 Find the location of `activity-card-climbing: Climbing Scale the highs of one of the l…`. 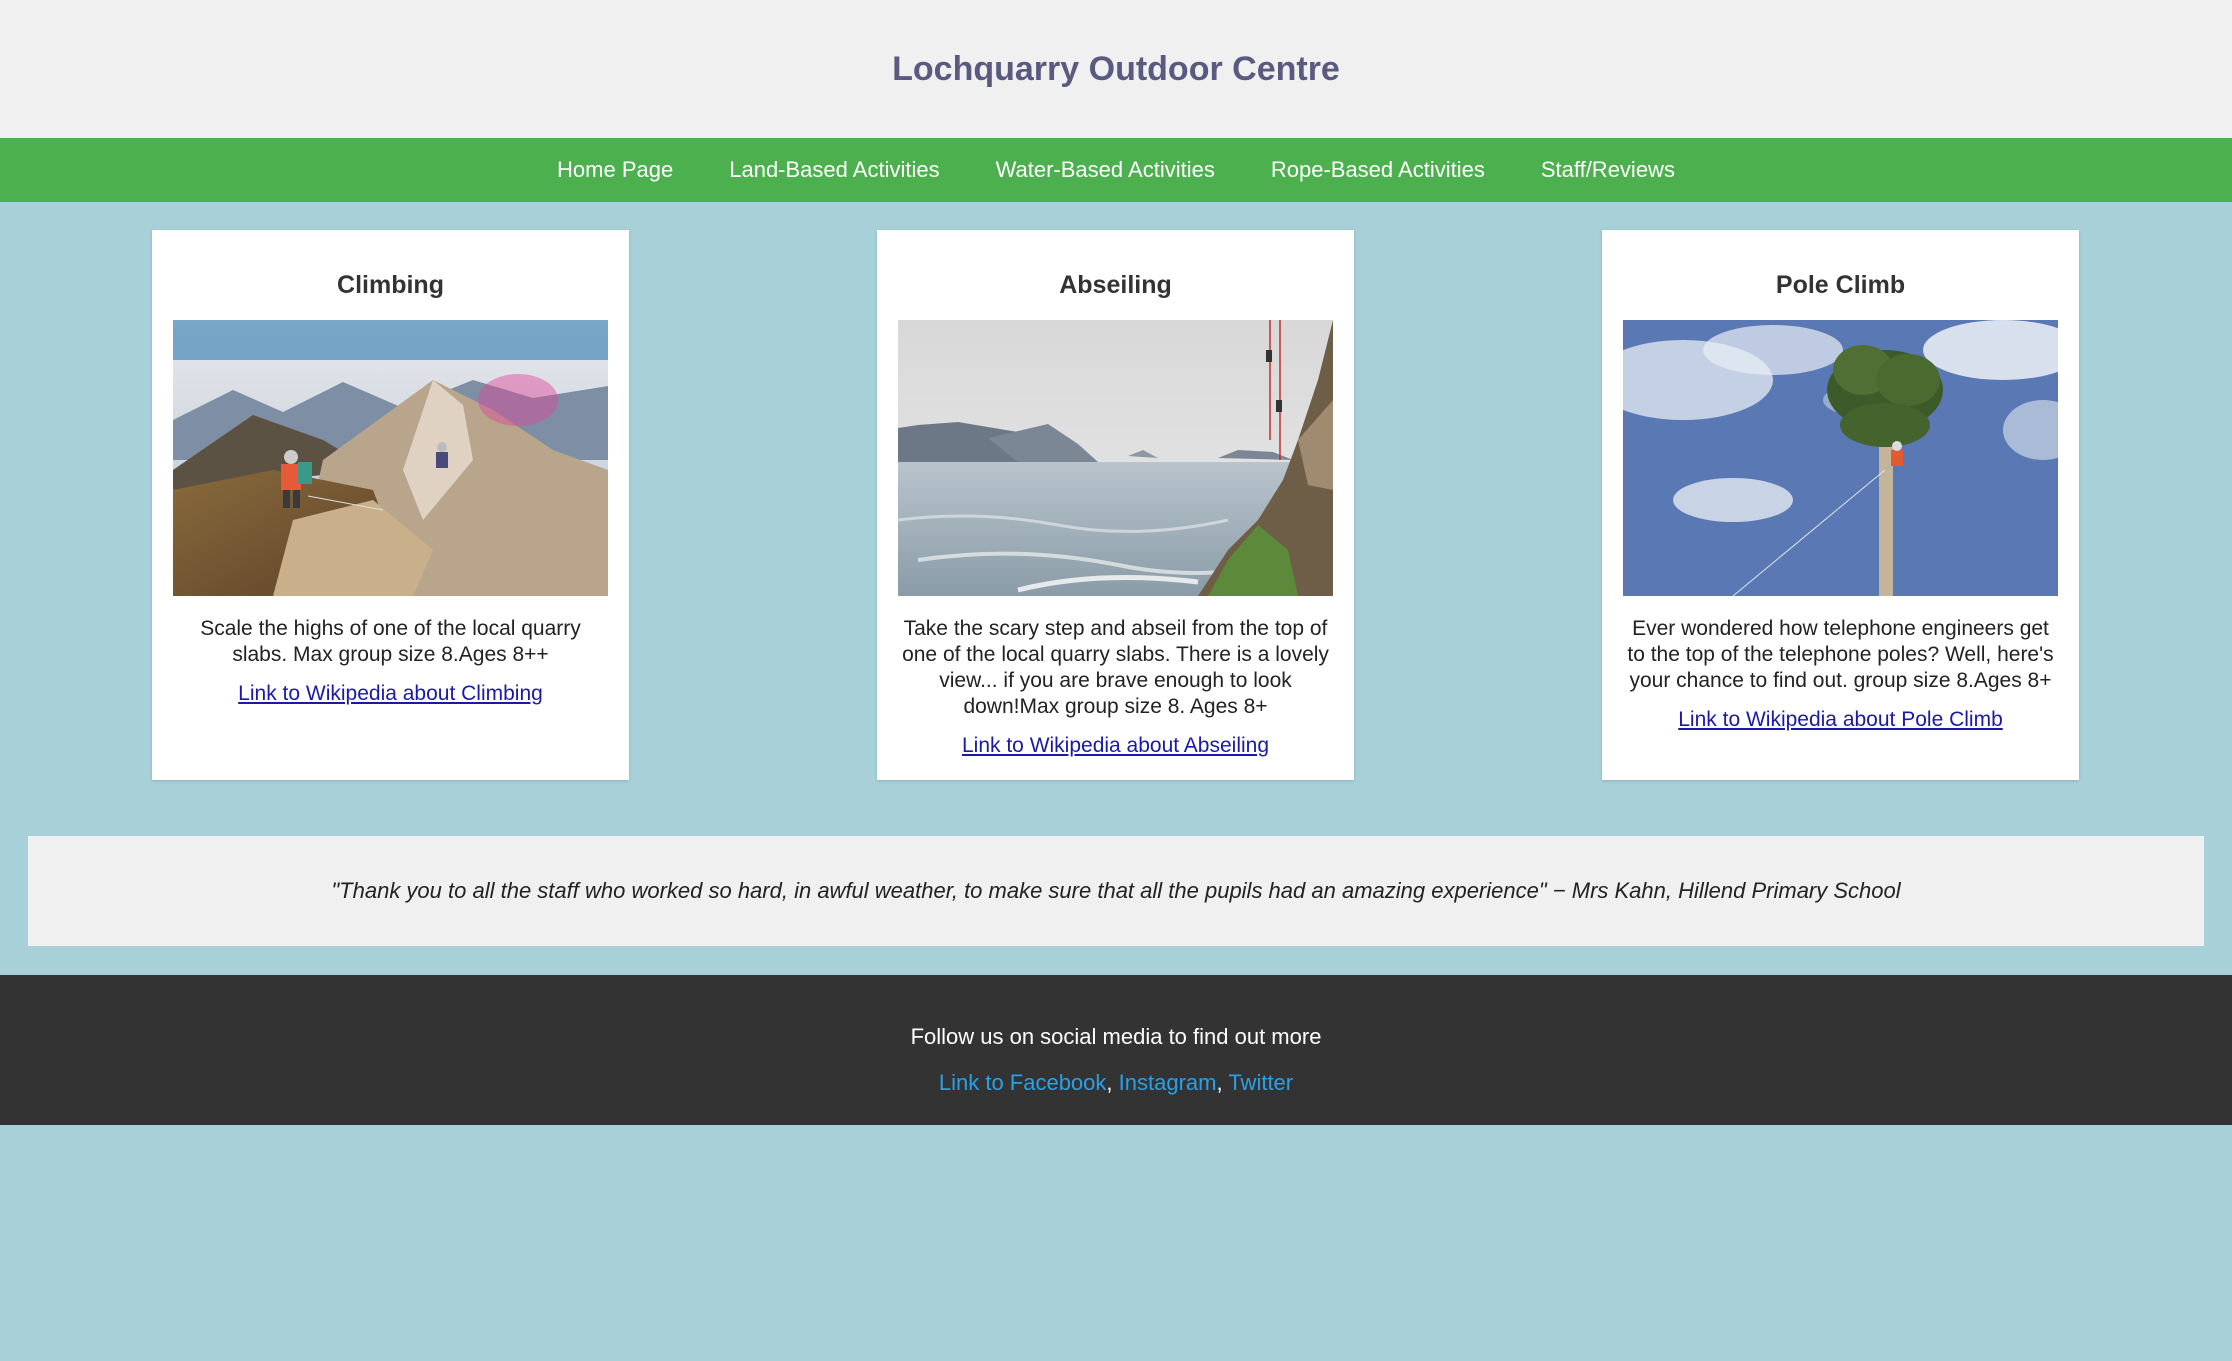

activity-card-climbing: Climbing Scale the highs of one of the l… is located at coordinates (390, 505).